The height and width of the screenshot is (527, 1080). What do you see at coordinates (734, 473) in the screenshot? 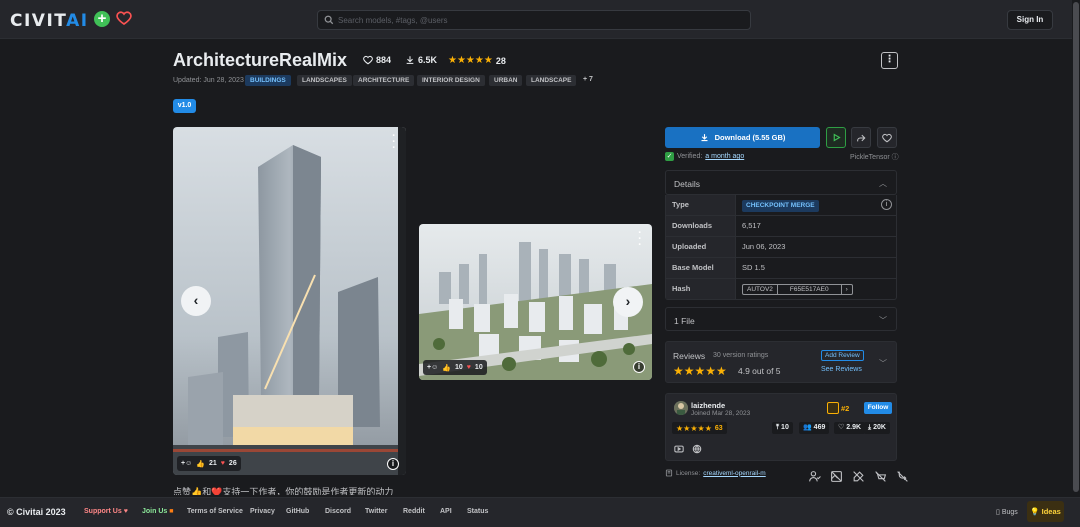
I see `license-link: creativeml-openrail-m` at bounding box center [734, 473].